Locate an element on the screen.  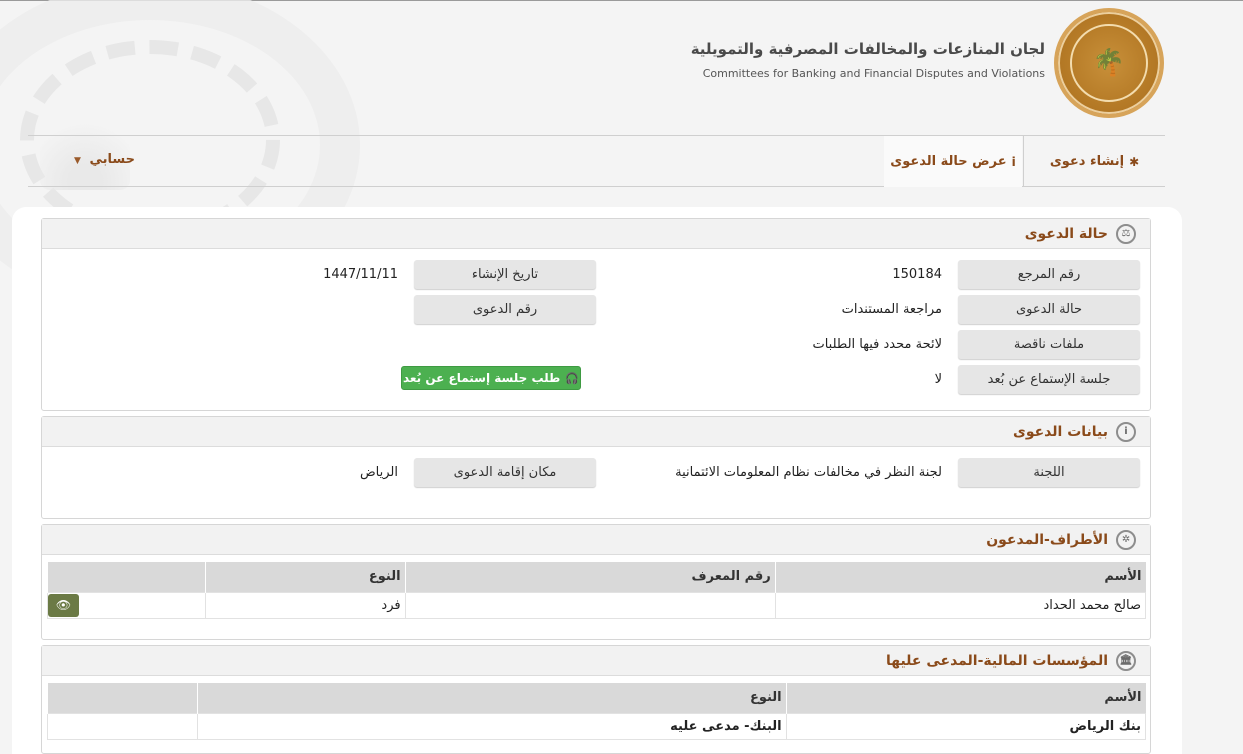
gavel-icon: ⚖ is located at coordinates (1126, 233).